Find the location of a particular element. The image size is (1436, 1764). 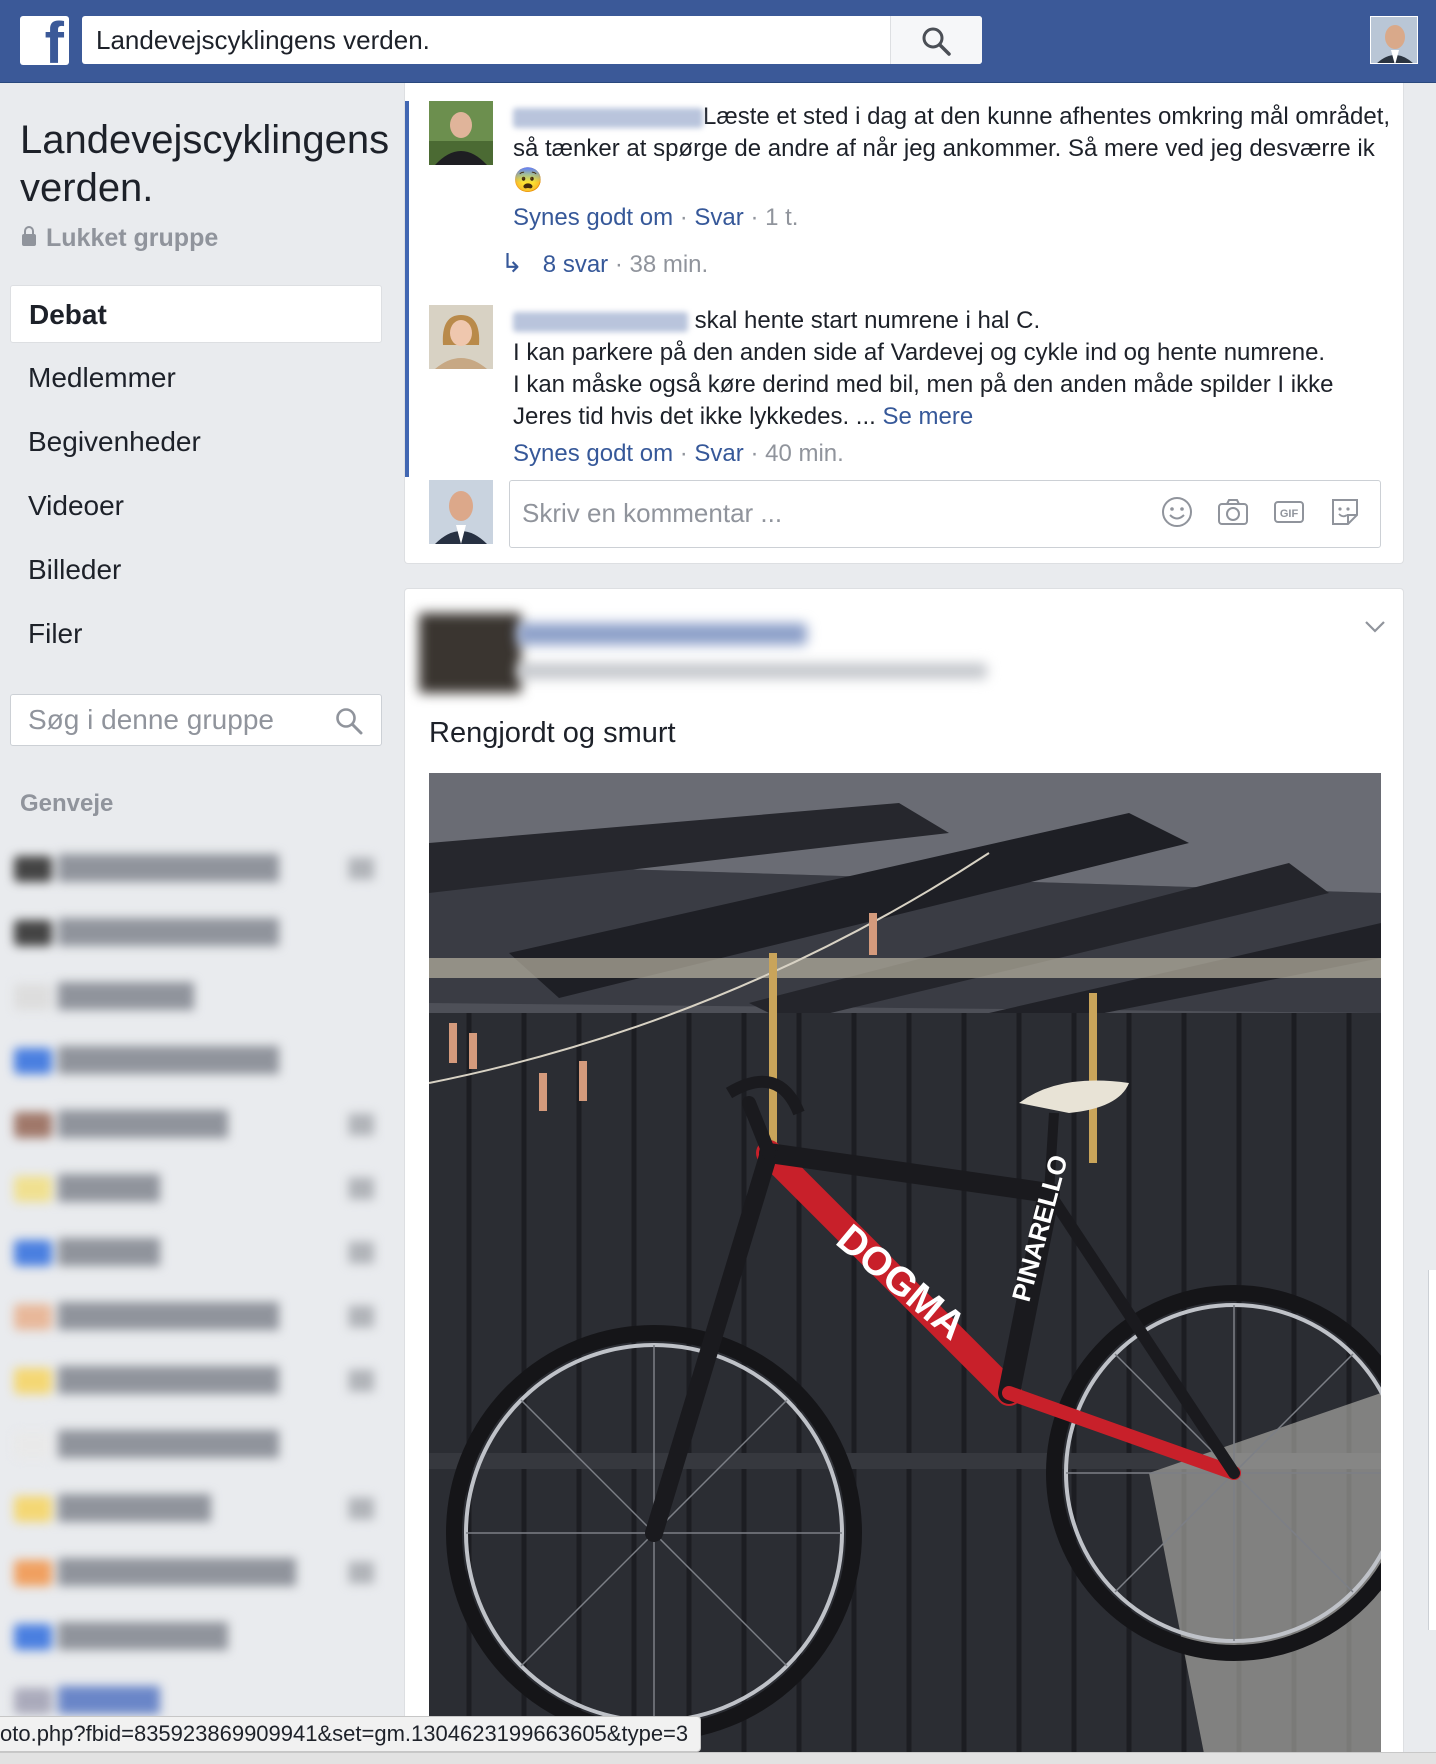

shortcut-item: ██████████ ██ is located at coordinates (196, 1128).